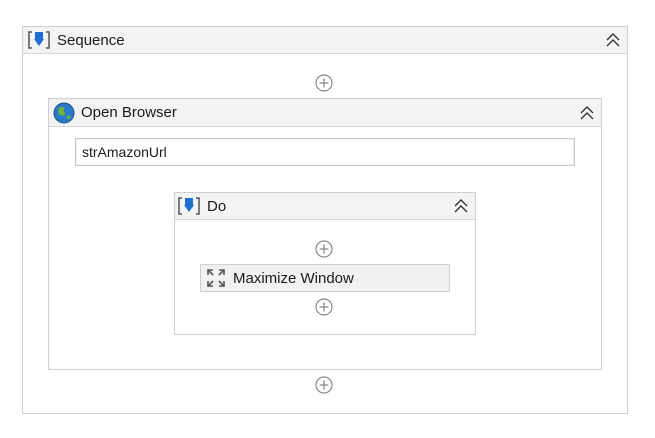  Describe the element at coordinates (217, 206) in the screenshot. I see `do-title: Do` at that location.